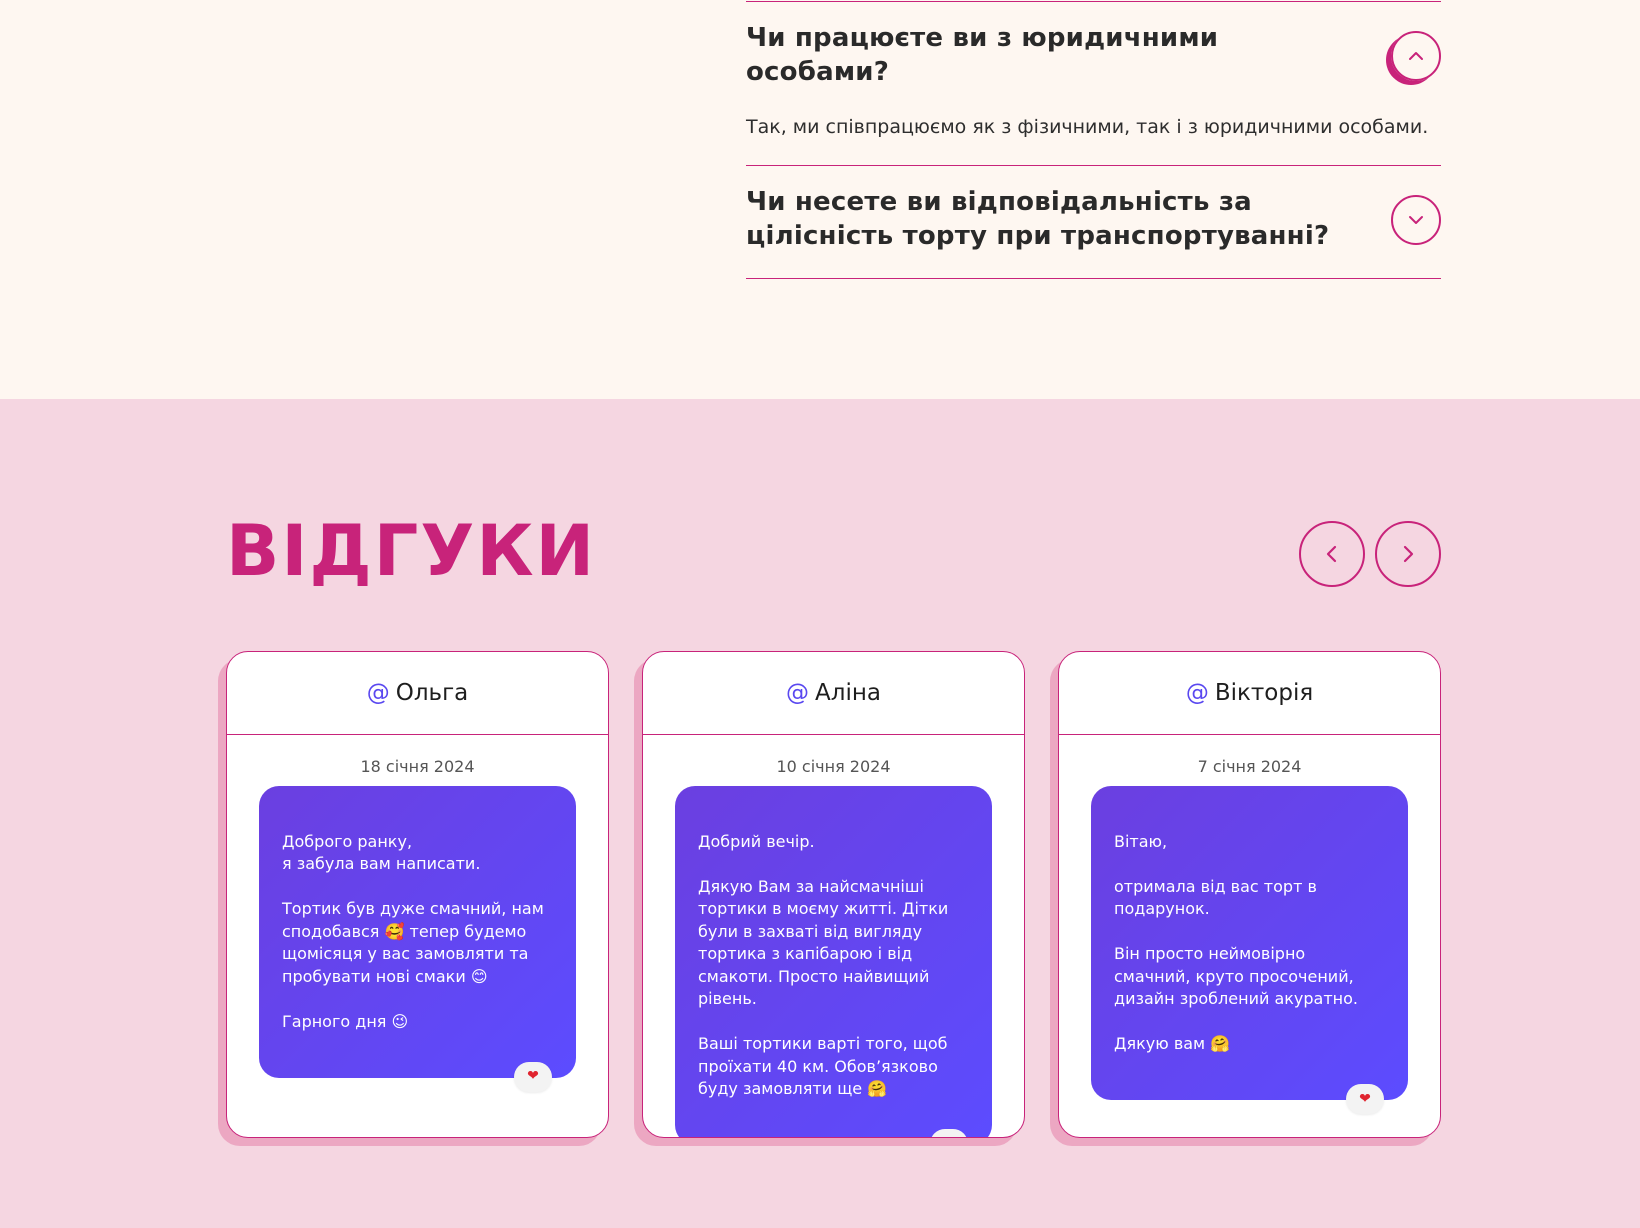  I want to click on review-date: 18 січня 2024, so click(417, 766).